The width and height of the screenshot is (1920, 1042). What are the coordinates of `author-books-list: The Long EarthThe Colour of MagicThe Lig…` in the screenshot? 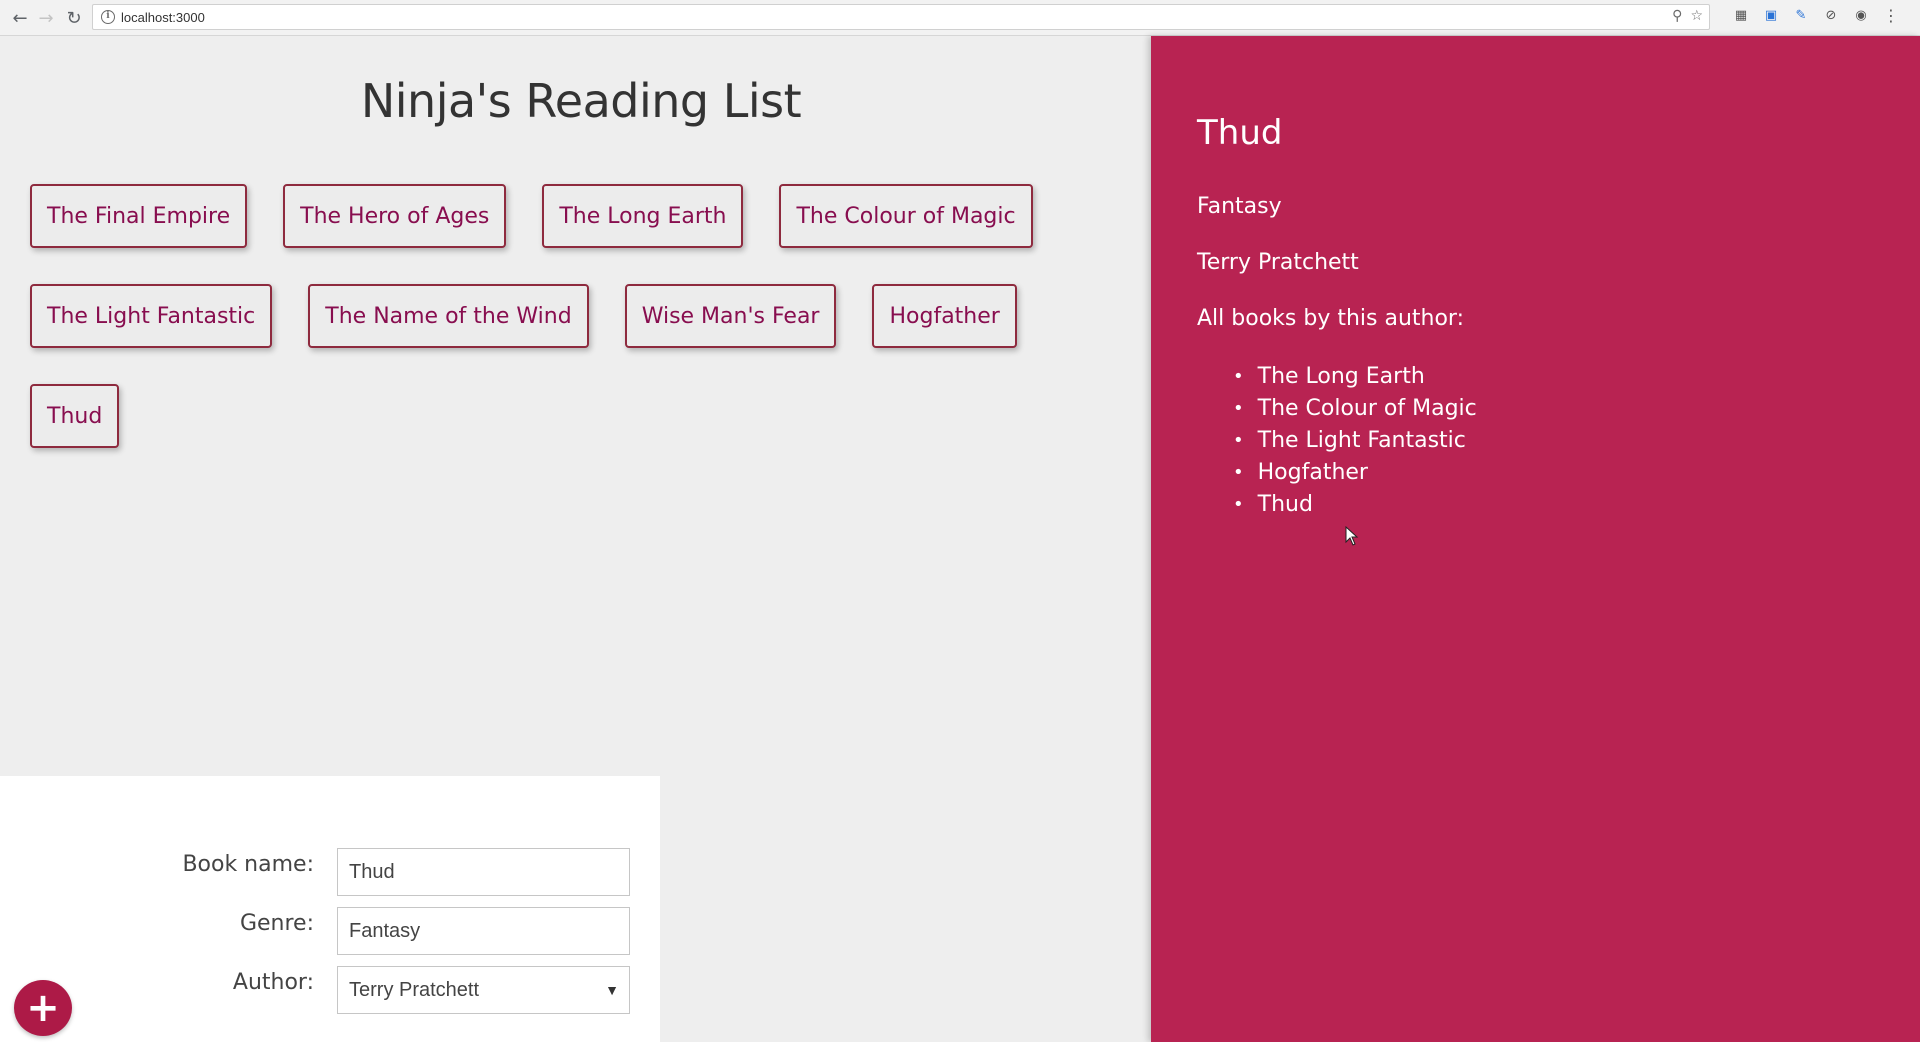 It's located at (1355, 440).